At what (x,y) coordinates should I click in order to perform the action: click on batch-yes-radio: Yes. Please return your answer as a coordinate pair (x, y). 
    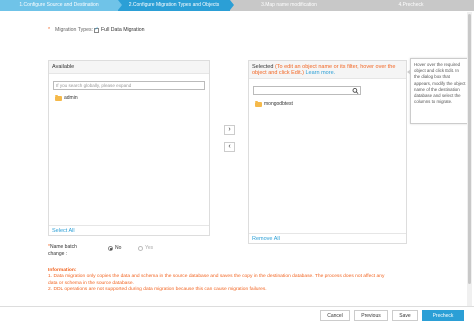
    Looking at the image, I should click on (145, 248).